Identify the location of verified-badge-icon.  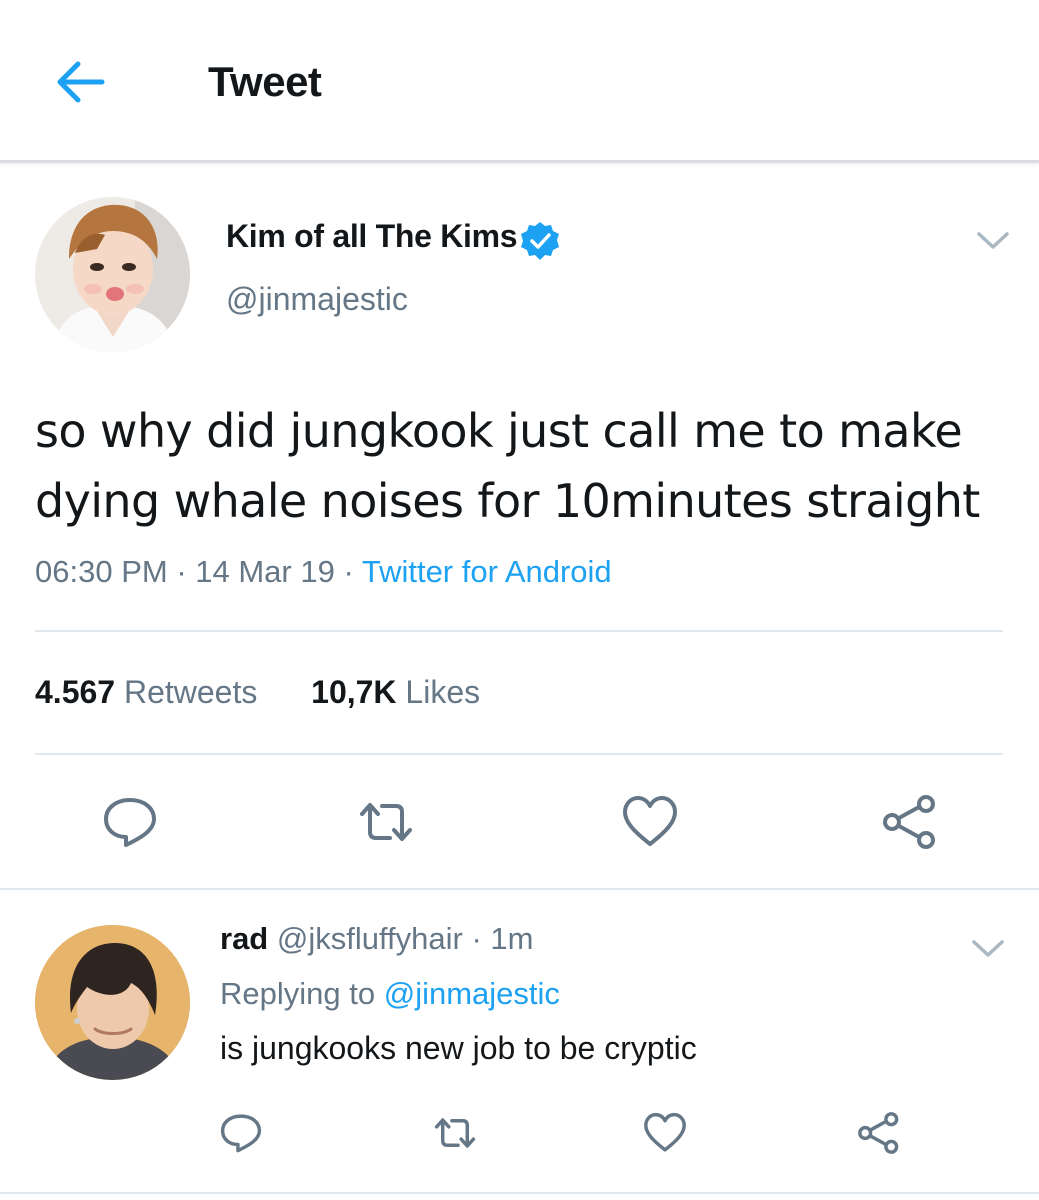
(540, 241).